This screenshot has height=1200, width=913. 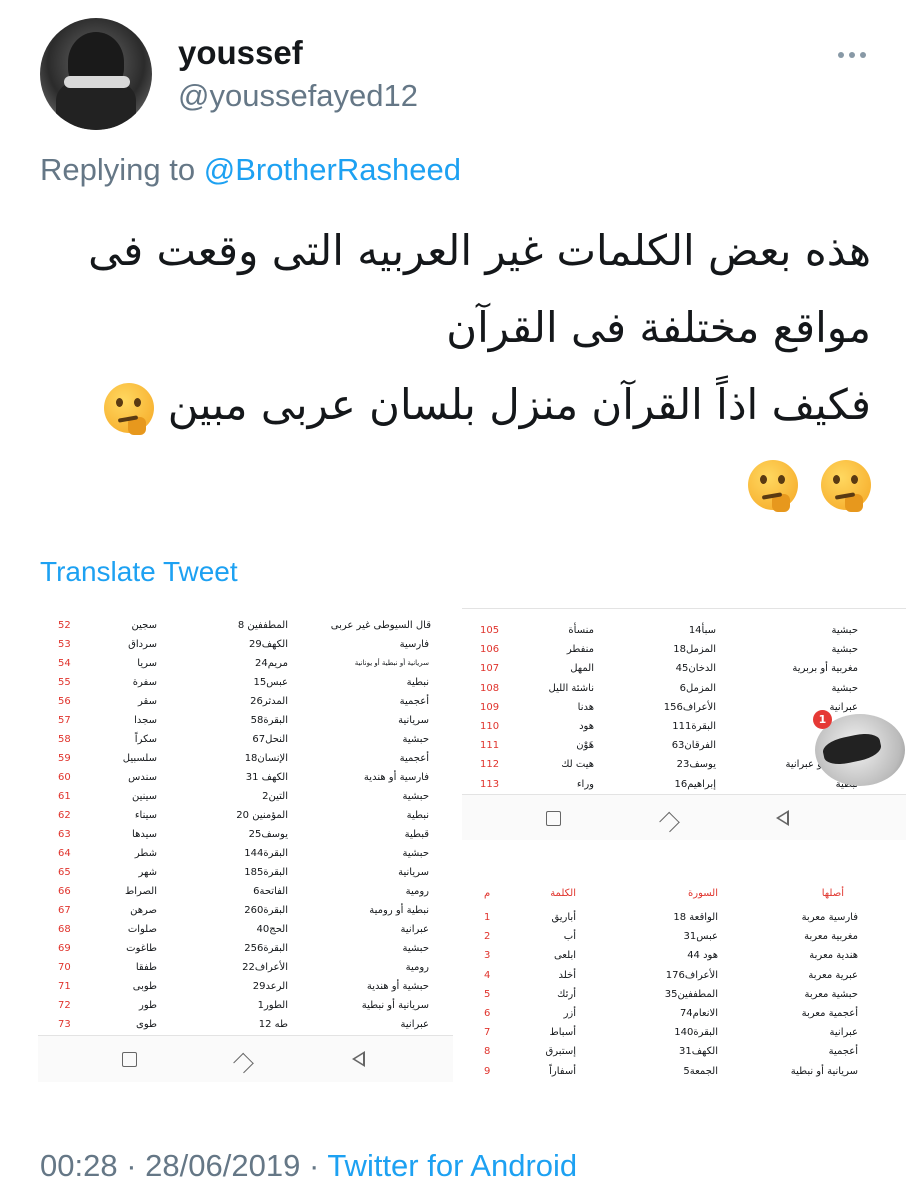 What do you see at coordinates (64, 682) in the screenshot?
I see `row-number: 55` at bounding box center [64, 682].